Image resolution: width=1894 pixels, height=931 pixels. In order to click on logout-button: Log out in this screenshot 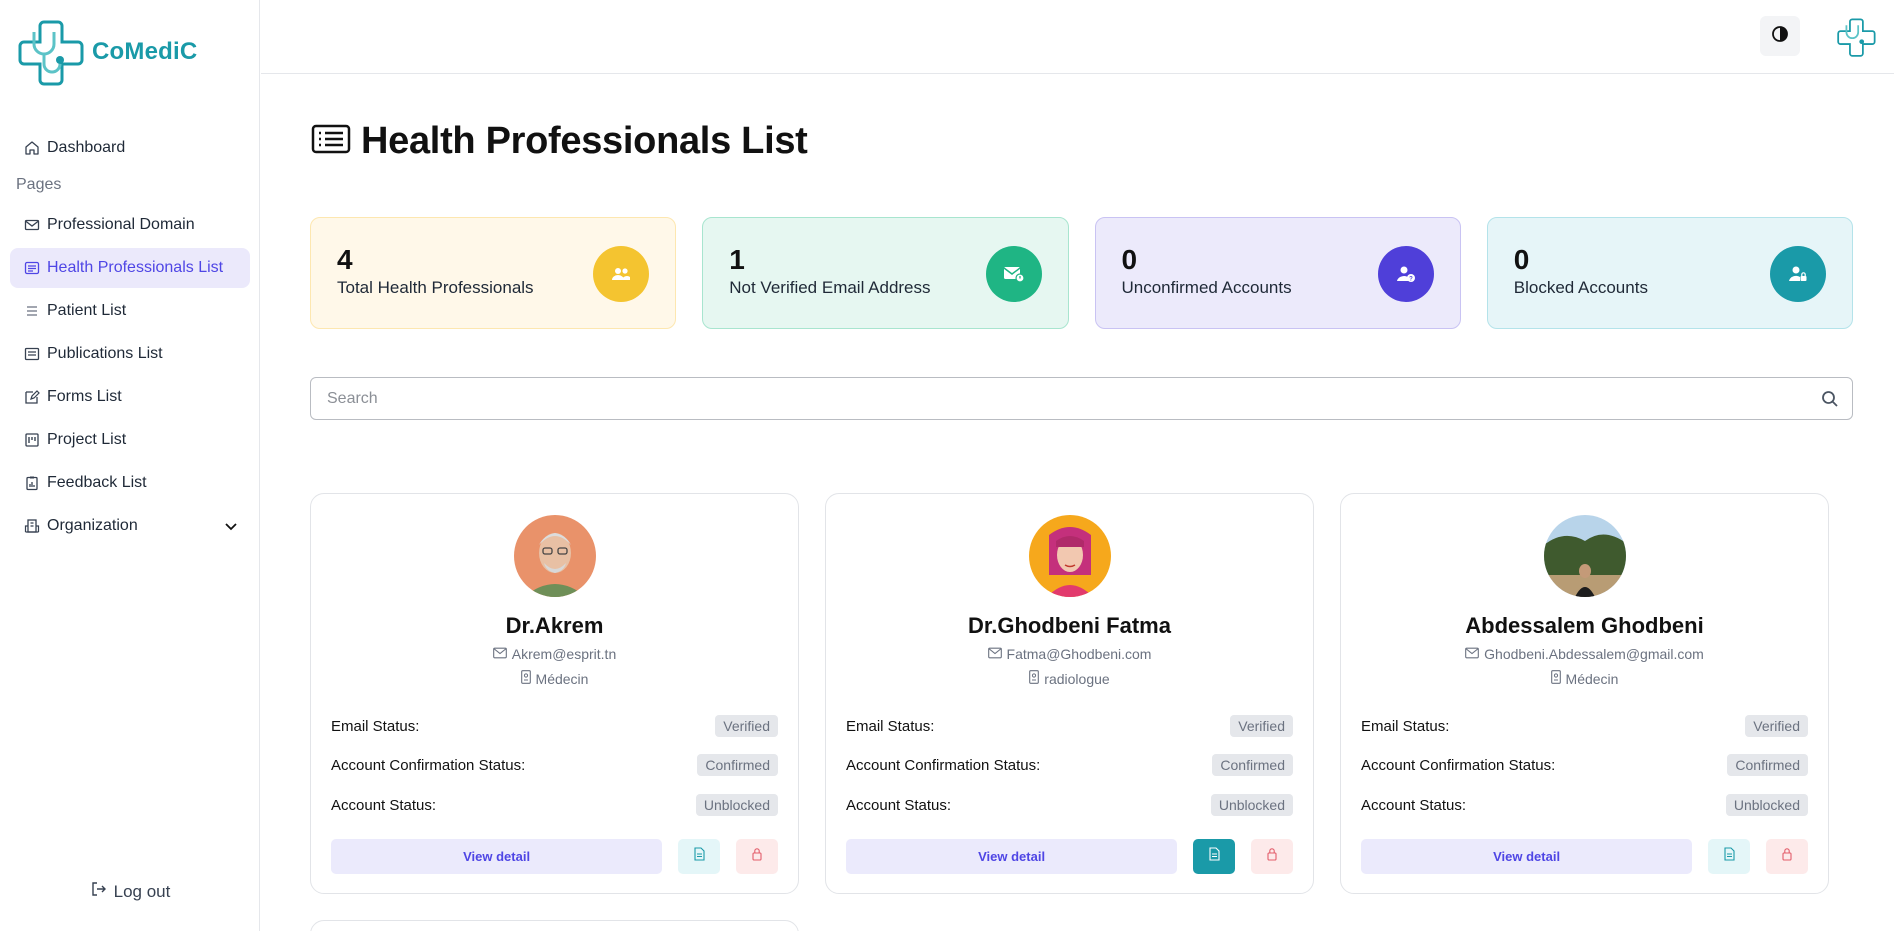, I will do `click(130, 891)`.